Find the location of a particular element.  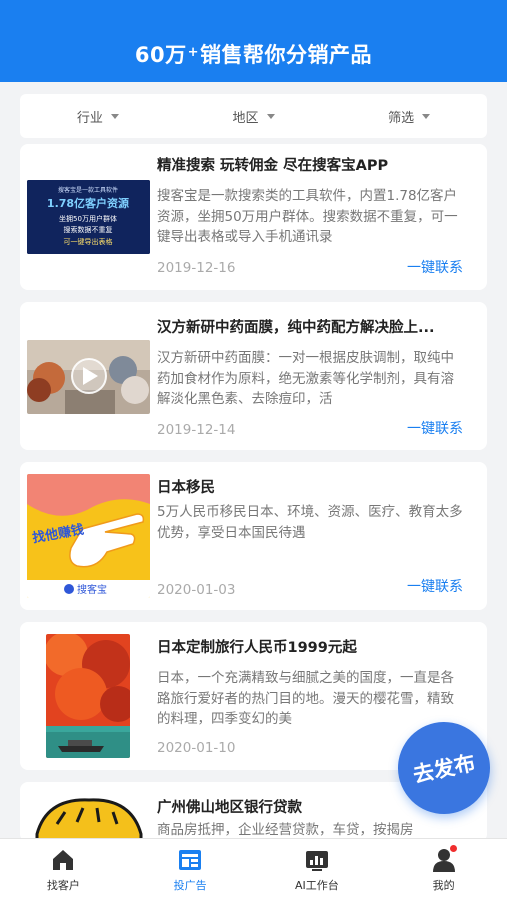

filter-bar: 行业 地区 筛选 is located at coordinates (253, 116).